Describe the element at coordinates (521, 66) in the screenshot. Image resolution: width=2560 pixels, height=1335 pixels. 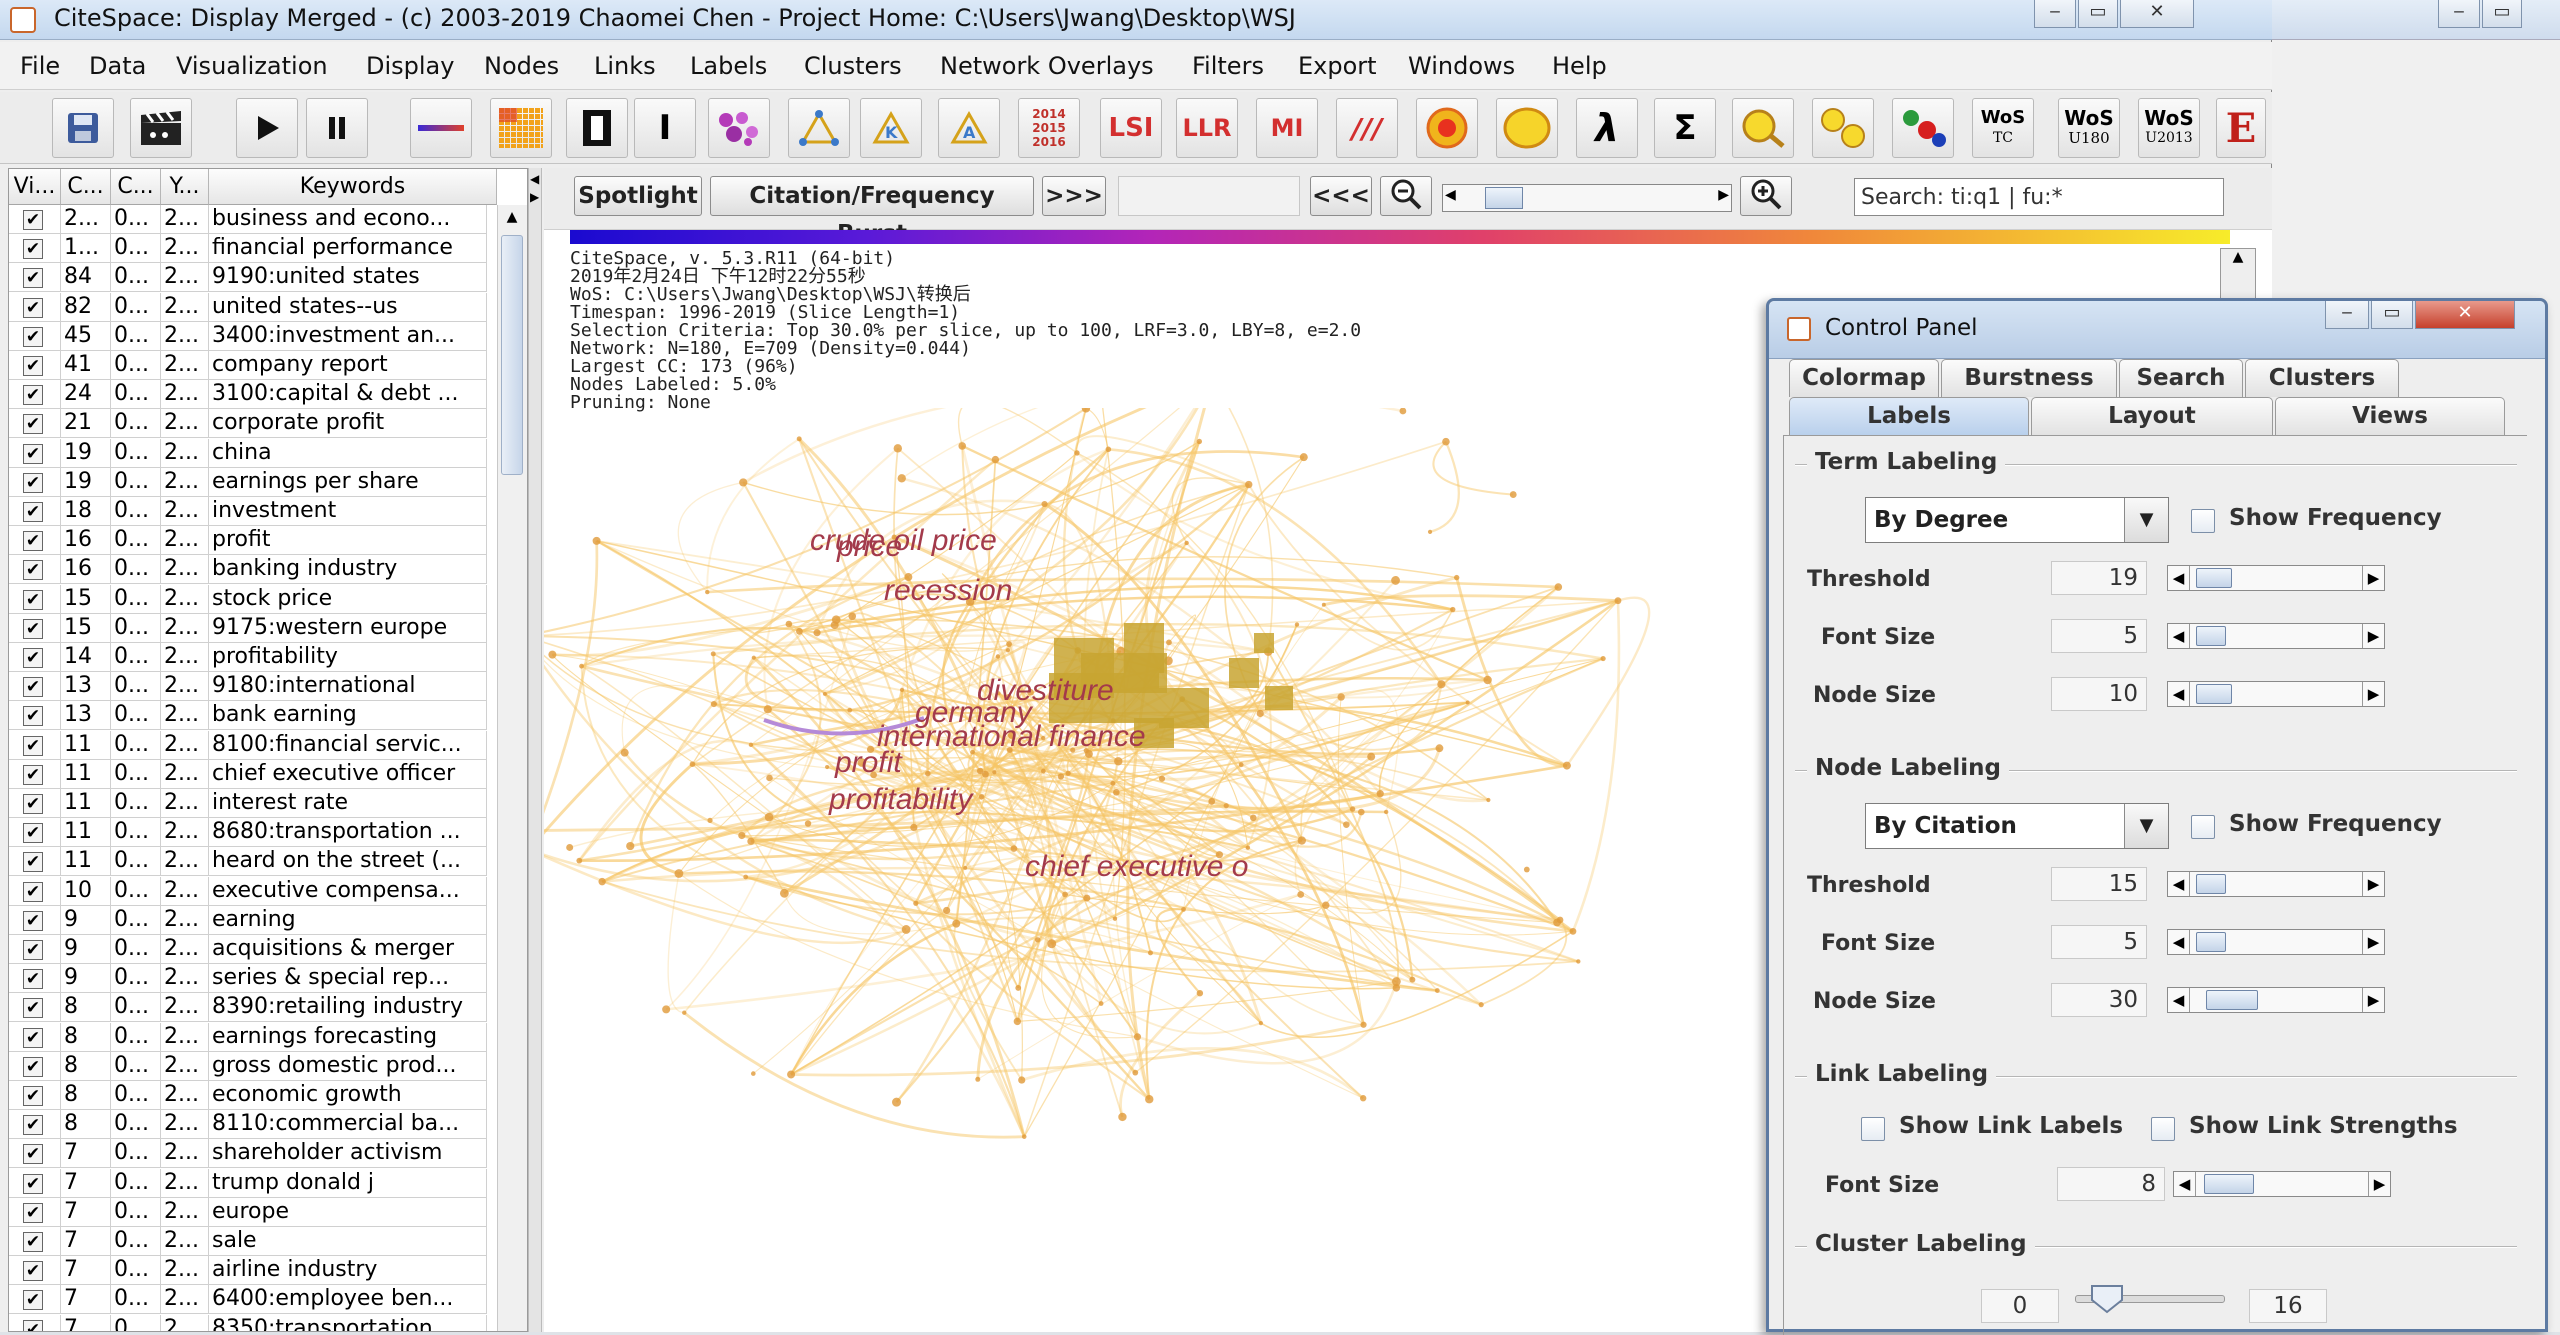
I see `menu-nodes: Nodes` at that location.